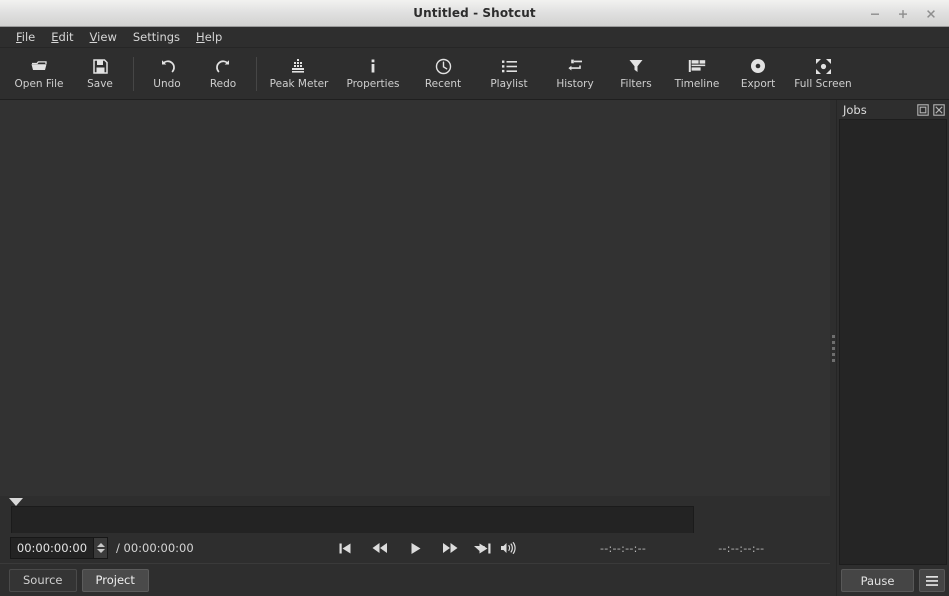 The width and height of the screenshot is (949, 596). I want to click on tab-source: Source, so click(43, 580).